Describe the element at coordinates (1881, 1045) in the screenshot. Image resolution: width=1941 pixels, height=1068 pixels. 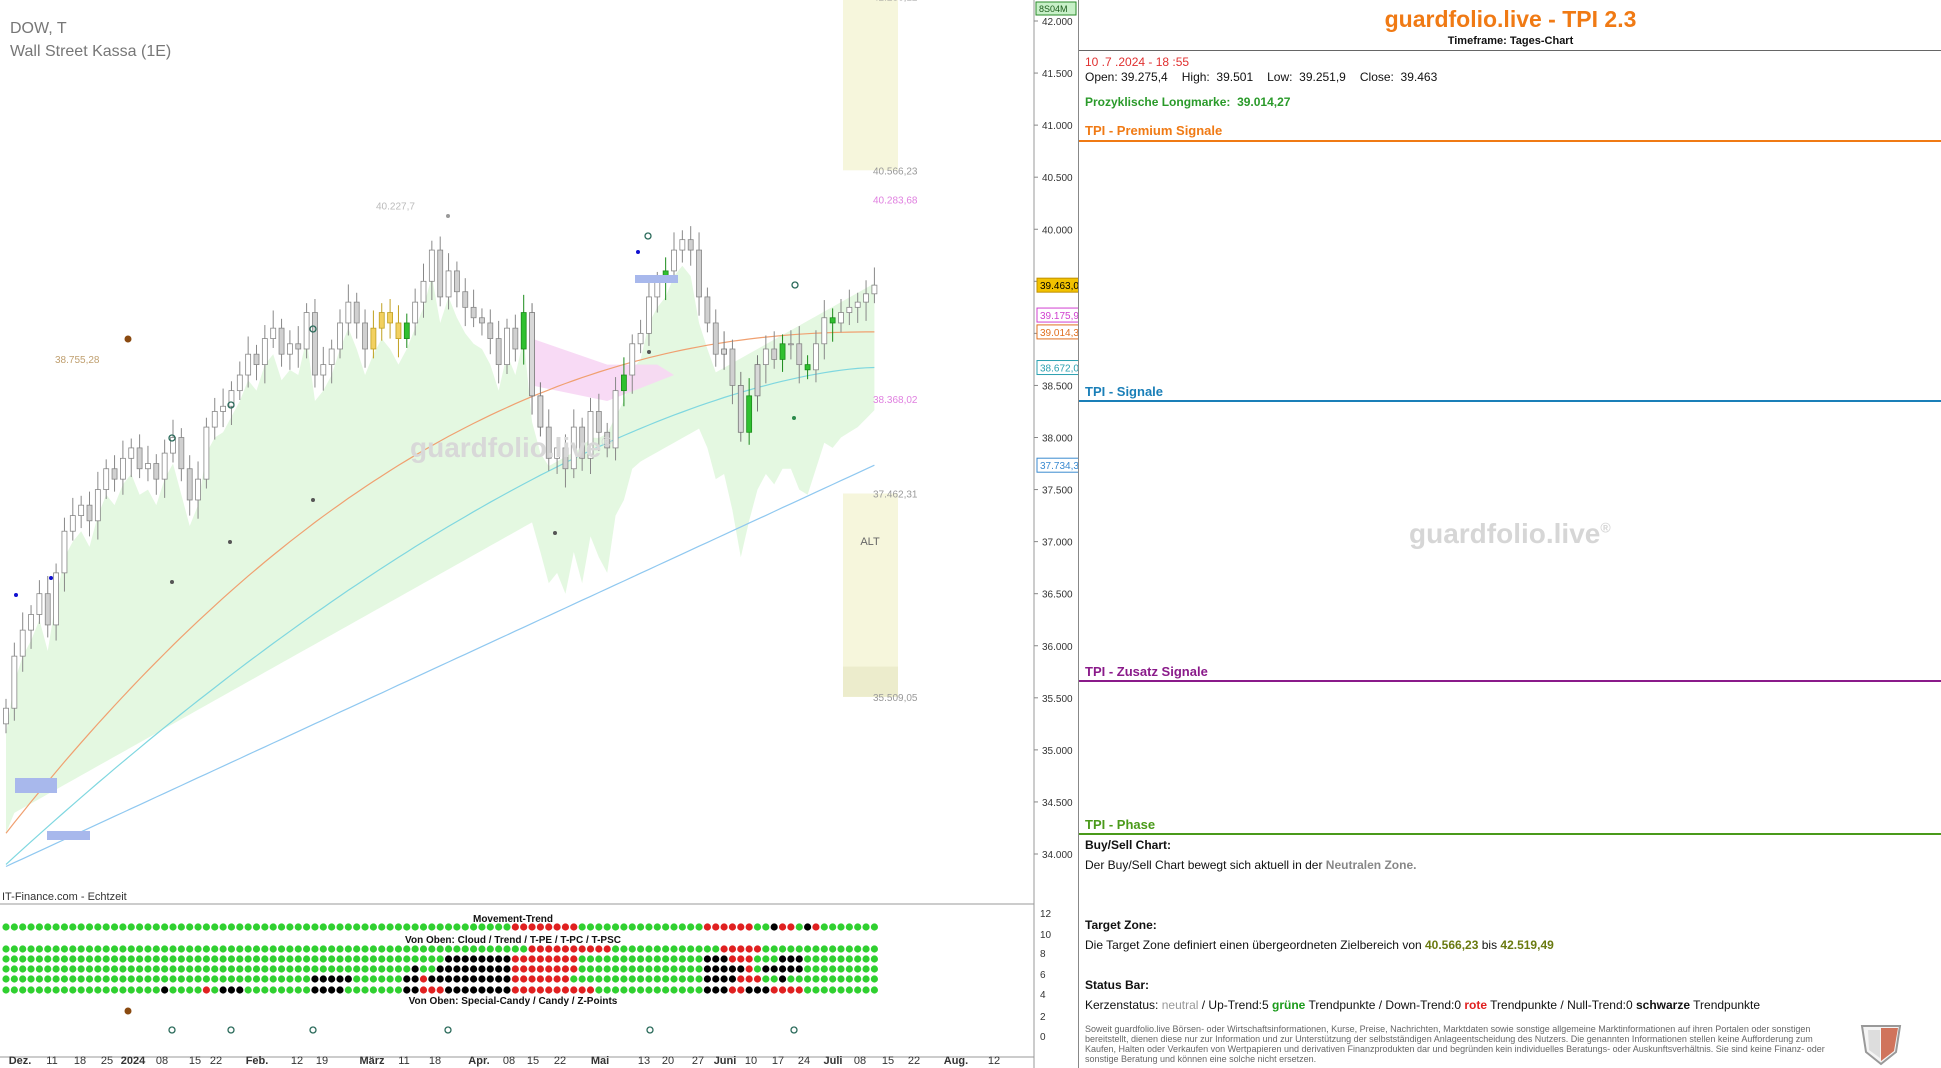
I see `shield-logo-icon` at that location.